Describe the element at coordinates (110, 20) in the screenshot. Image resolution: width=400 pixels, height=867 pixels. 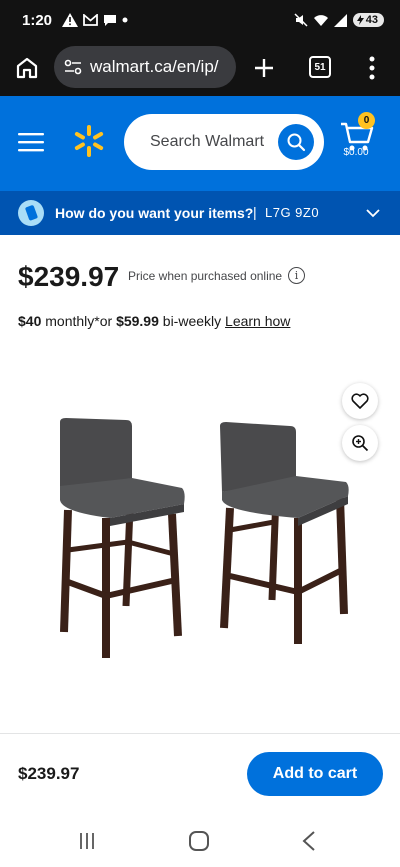
I see `chat-icon` at that location.